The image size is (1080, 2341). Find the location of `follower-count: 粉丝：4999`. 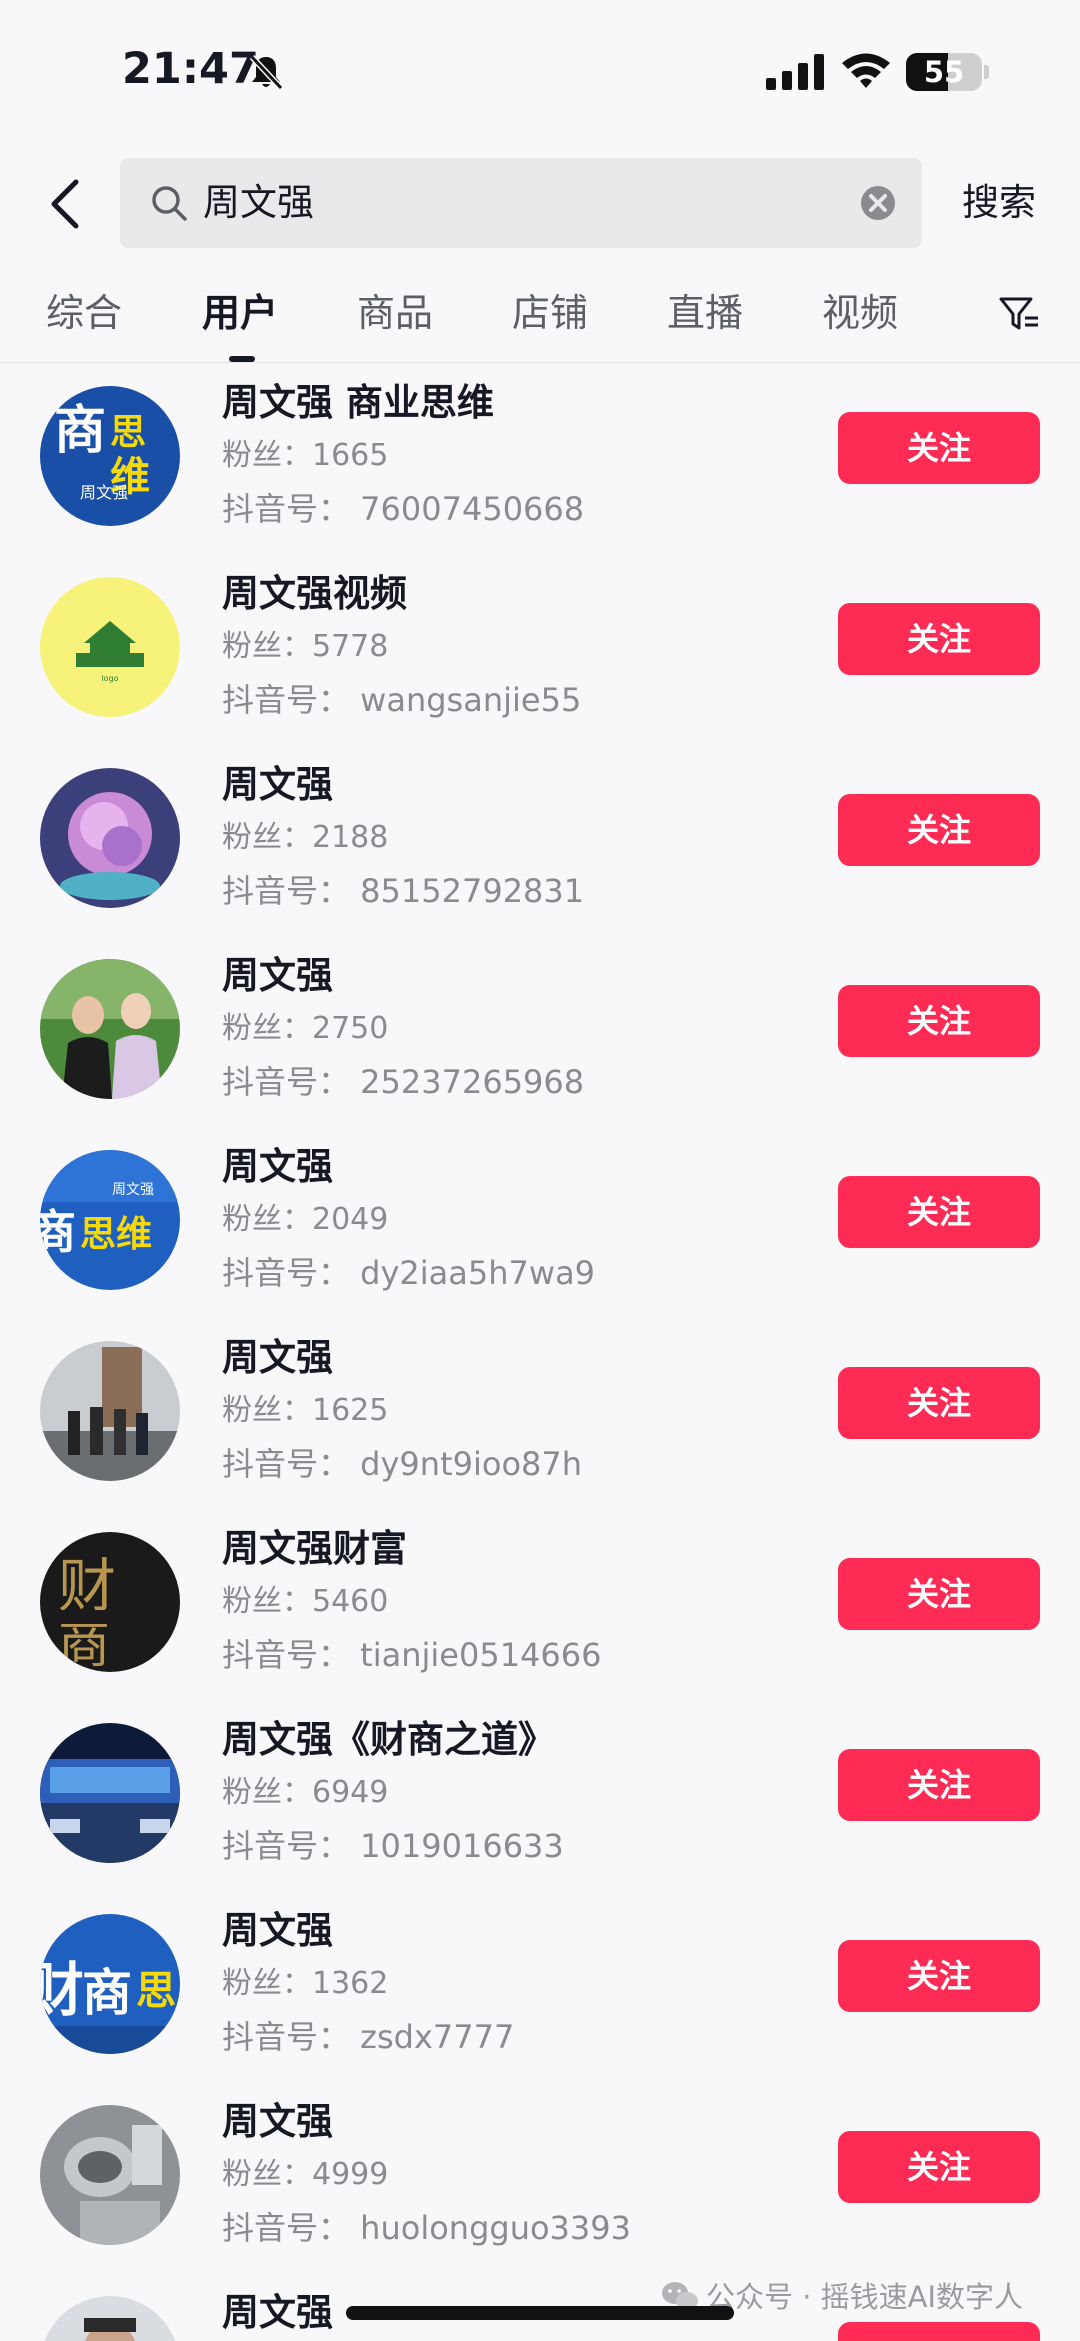

follower-count: 粉丝：4999 is located at coordinates (305, 2174).